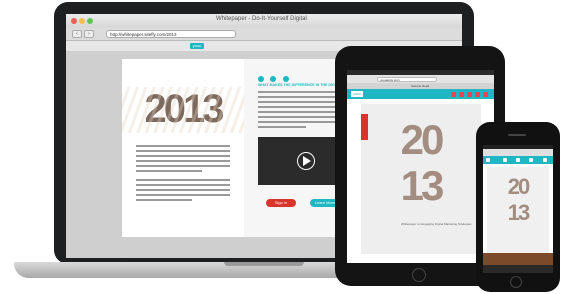 This screenshot has width=563, height=294. What do you see at coordinates (518, 259) in the screenshot?
I see `phone-footer-image` at bounding box center [518, 259].